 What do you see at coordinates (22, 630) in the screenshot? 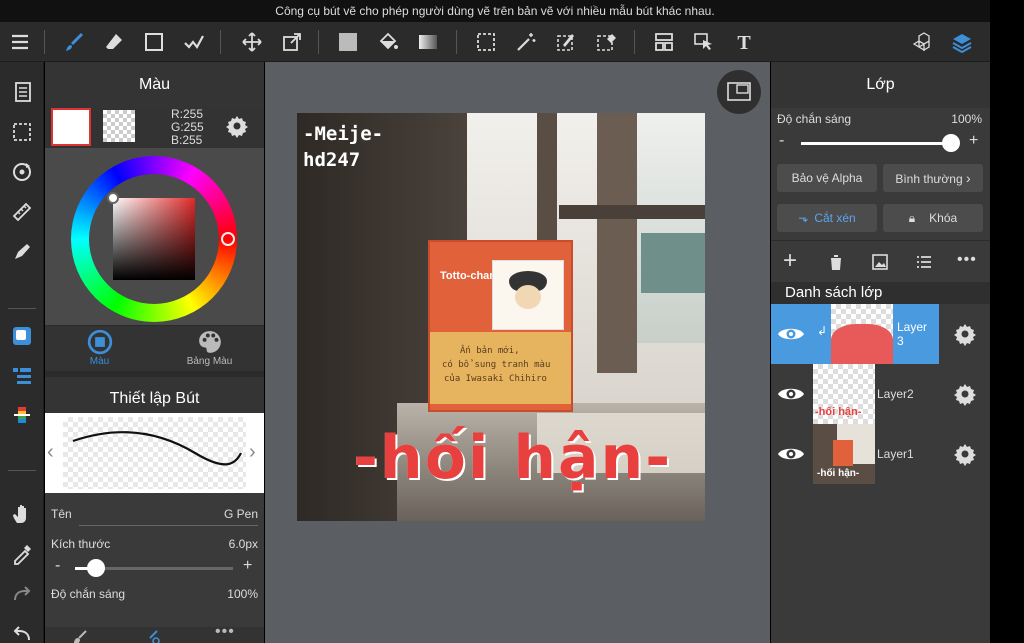
I see `undo-icon` at bounding box center [22, 630].